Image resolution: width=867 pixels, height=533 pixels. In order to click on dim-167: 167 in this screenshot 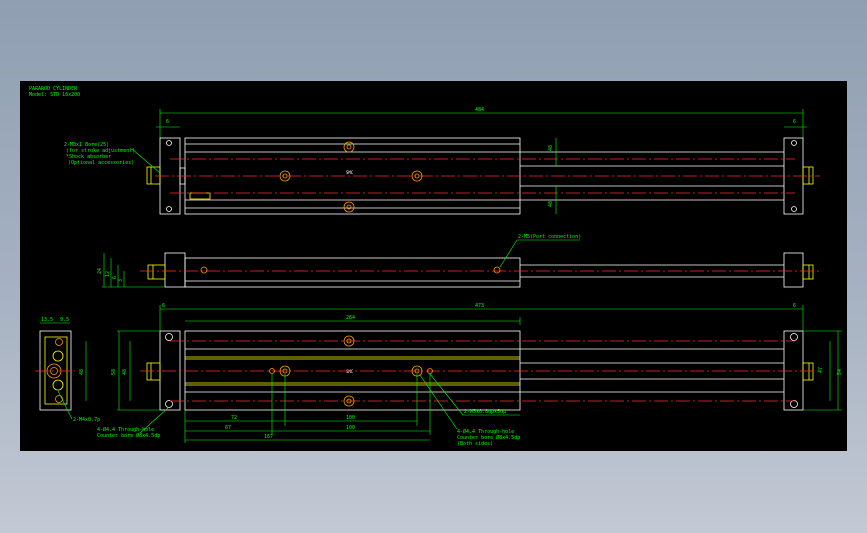, I will do `click(268, 437)`.